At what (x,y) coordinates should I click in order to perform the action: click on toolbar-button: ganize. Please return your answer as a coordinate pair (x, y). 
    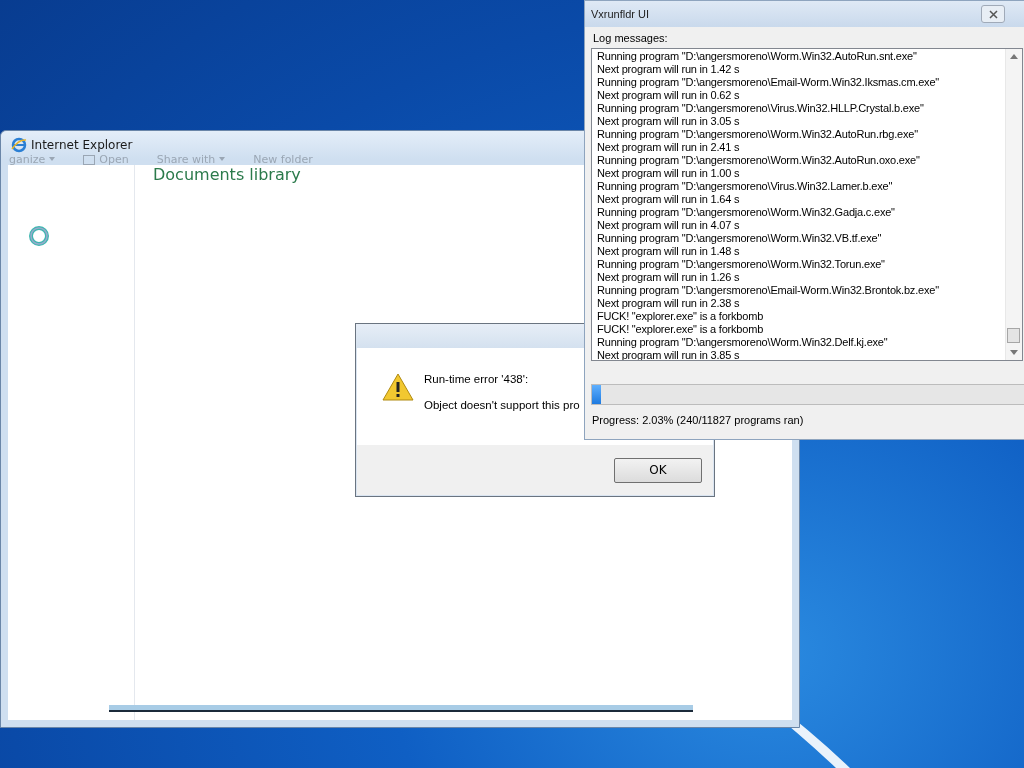
    Looking at the image, I should click on (27, 159).